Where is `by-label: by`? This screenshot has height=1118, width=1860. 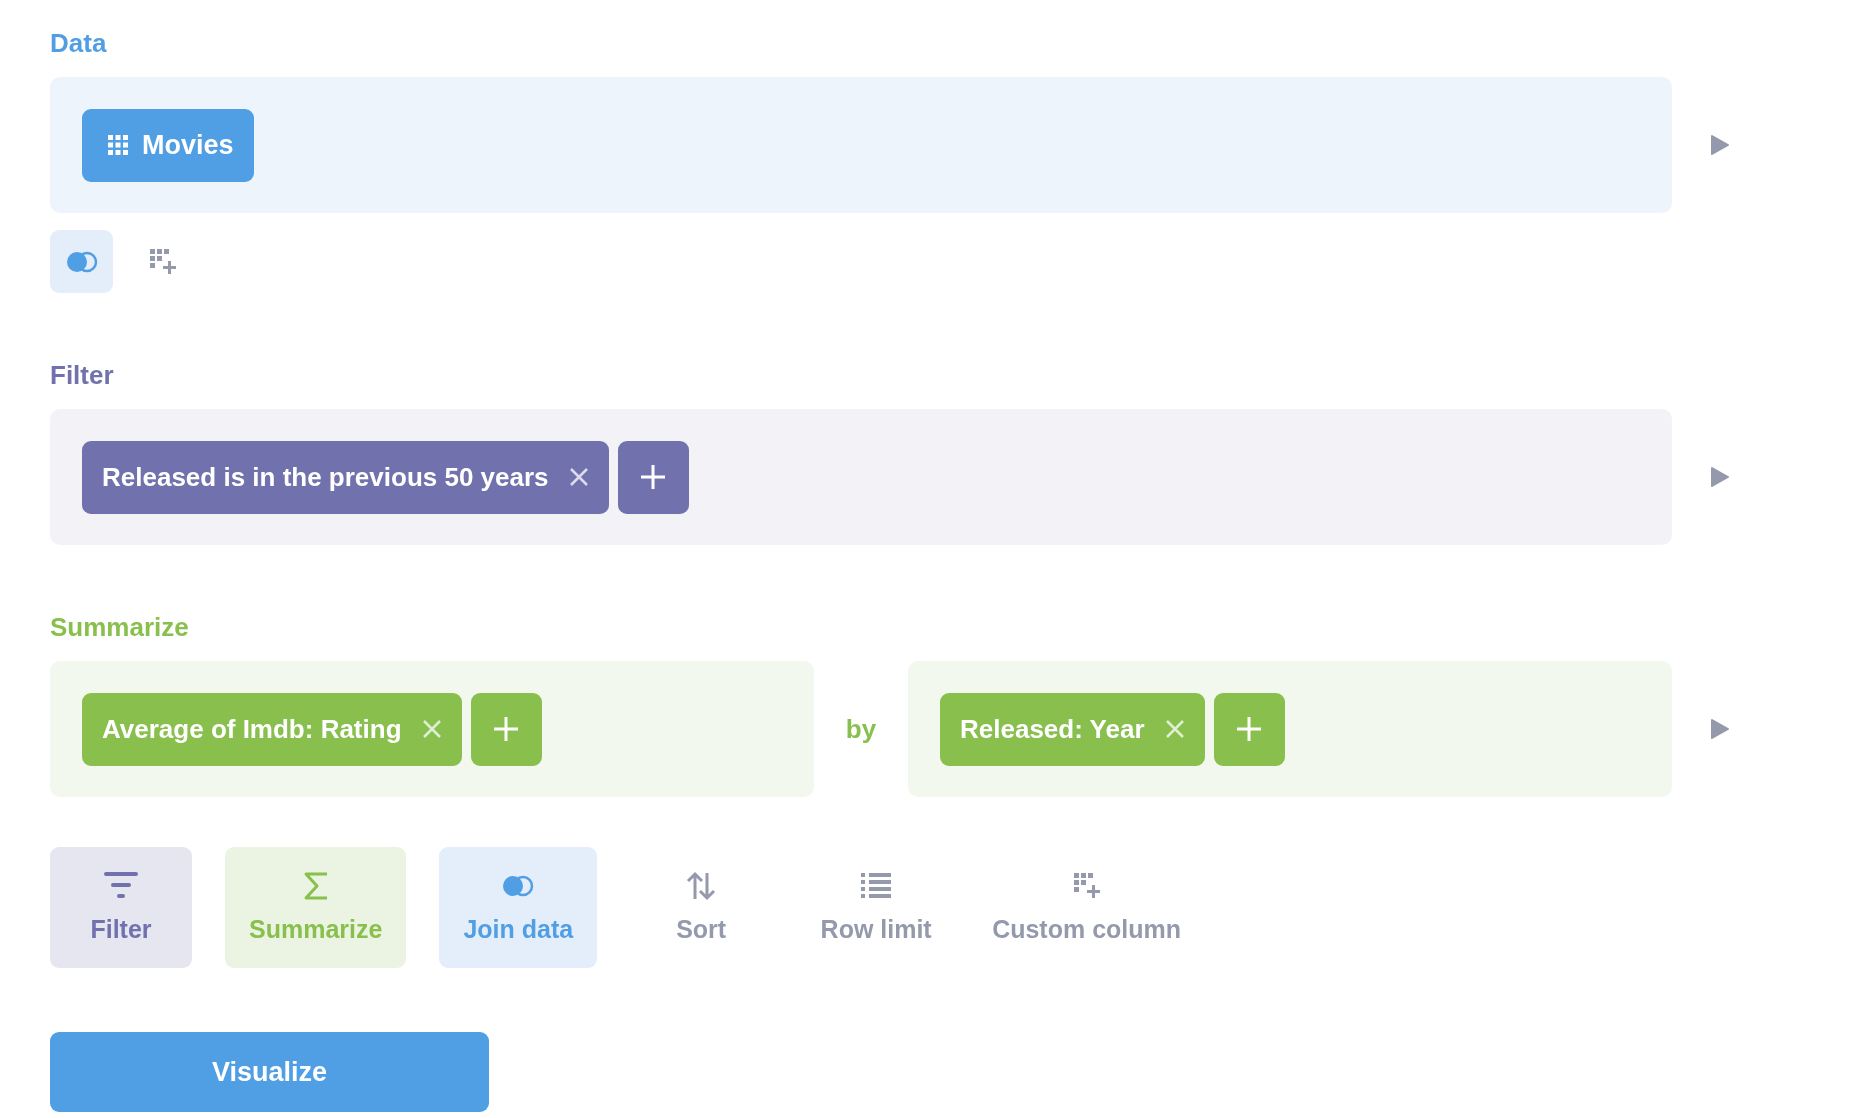 by-label: by is located at coordinates (861, 729).